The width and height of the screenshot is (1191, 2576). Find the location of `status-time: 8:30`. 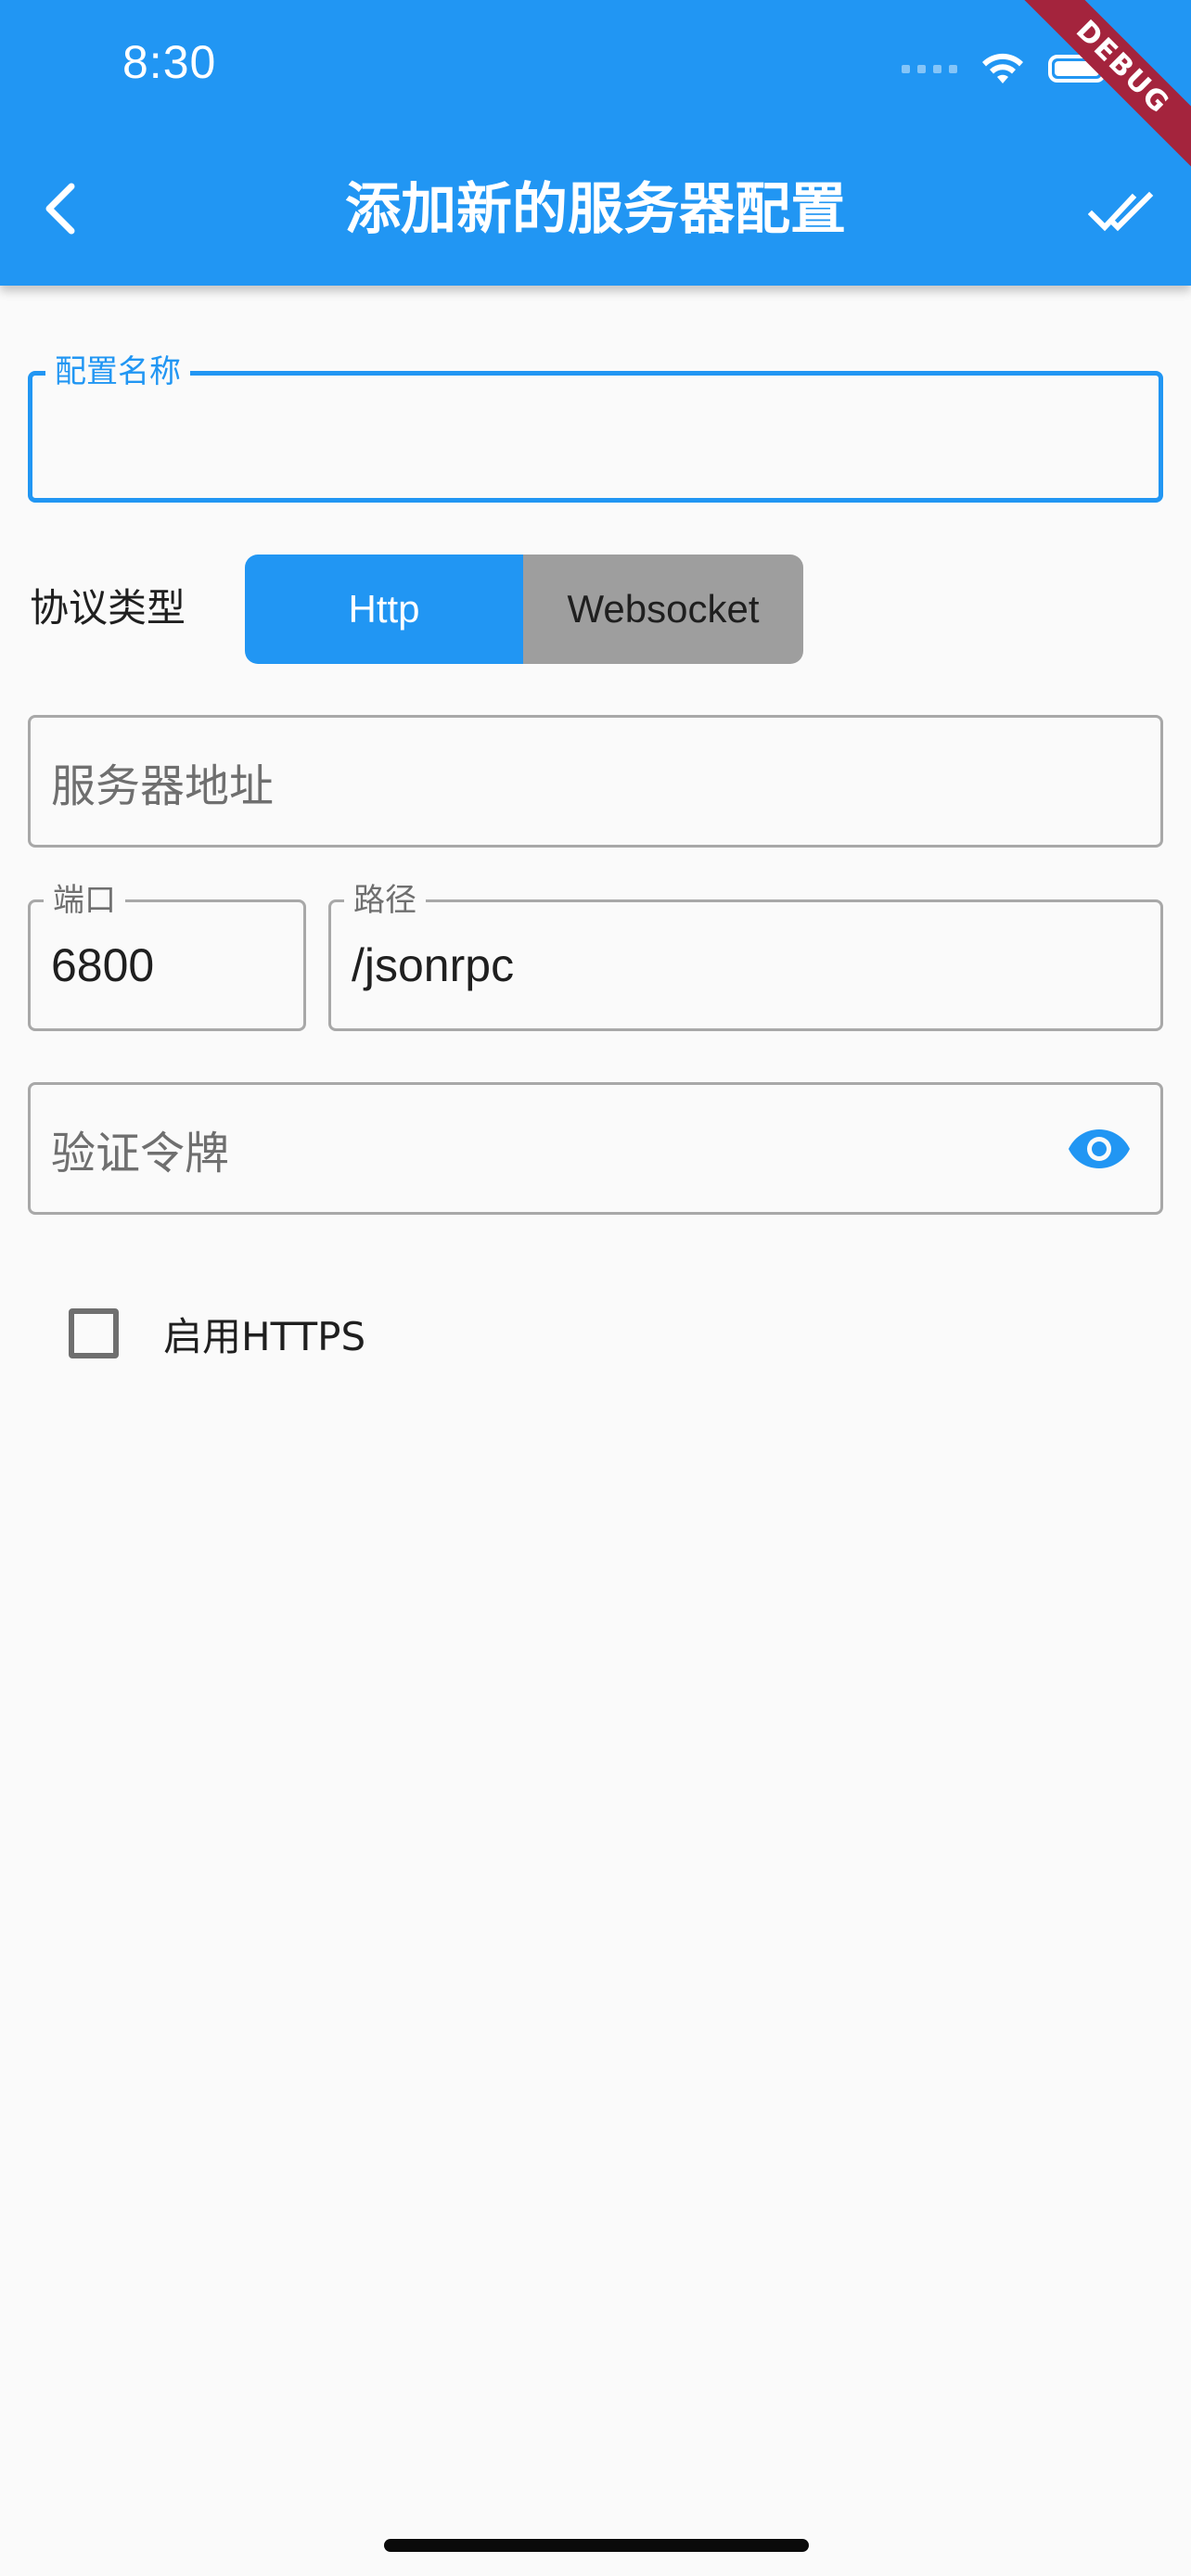

status-time: 8:30 is located at coordinates (169, 62).